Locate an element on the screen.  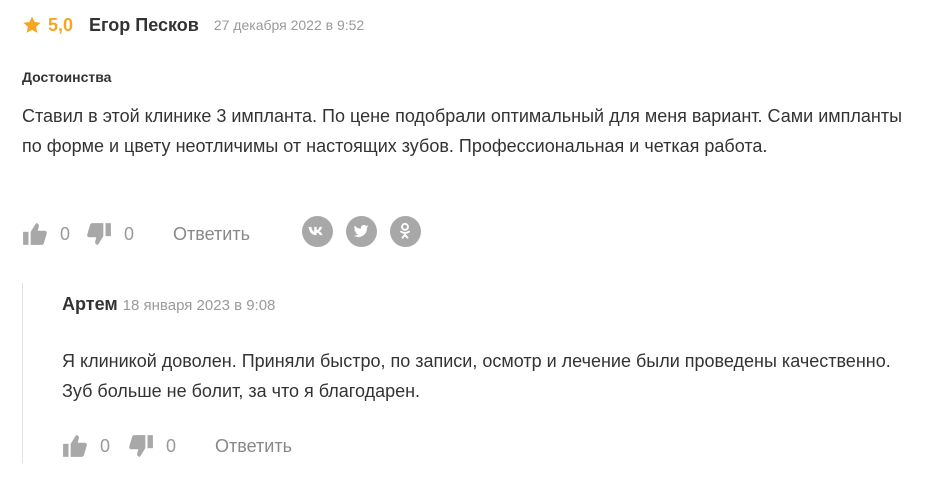
vk-icon is located at coordinates (316, 231).